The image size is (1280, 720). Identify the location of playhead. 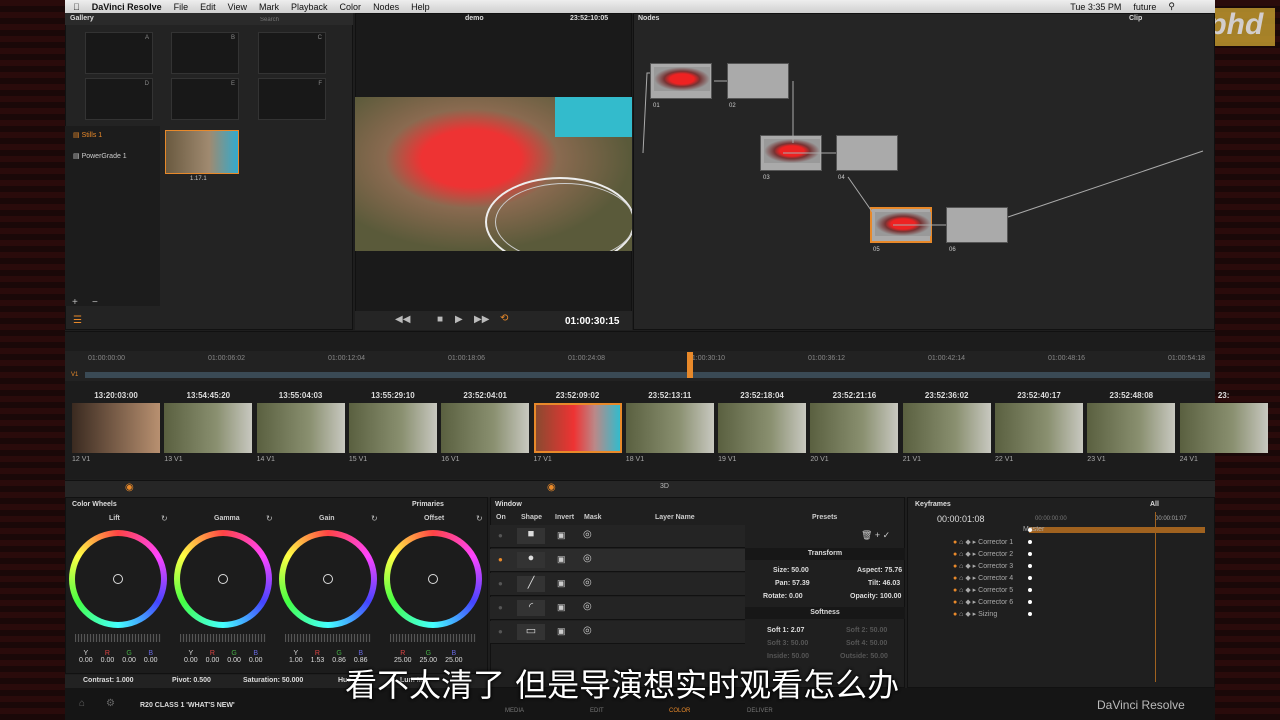
(690, 365).